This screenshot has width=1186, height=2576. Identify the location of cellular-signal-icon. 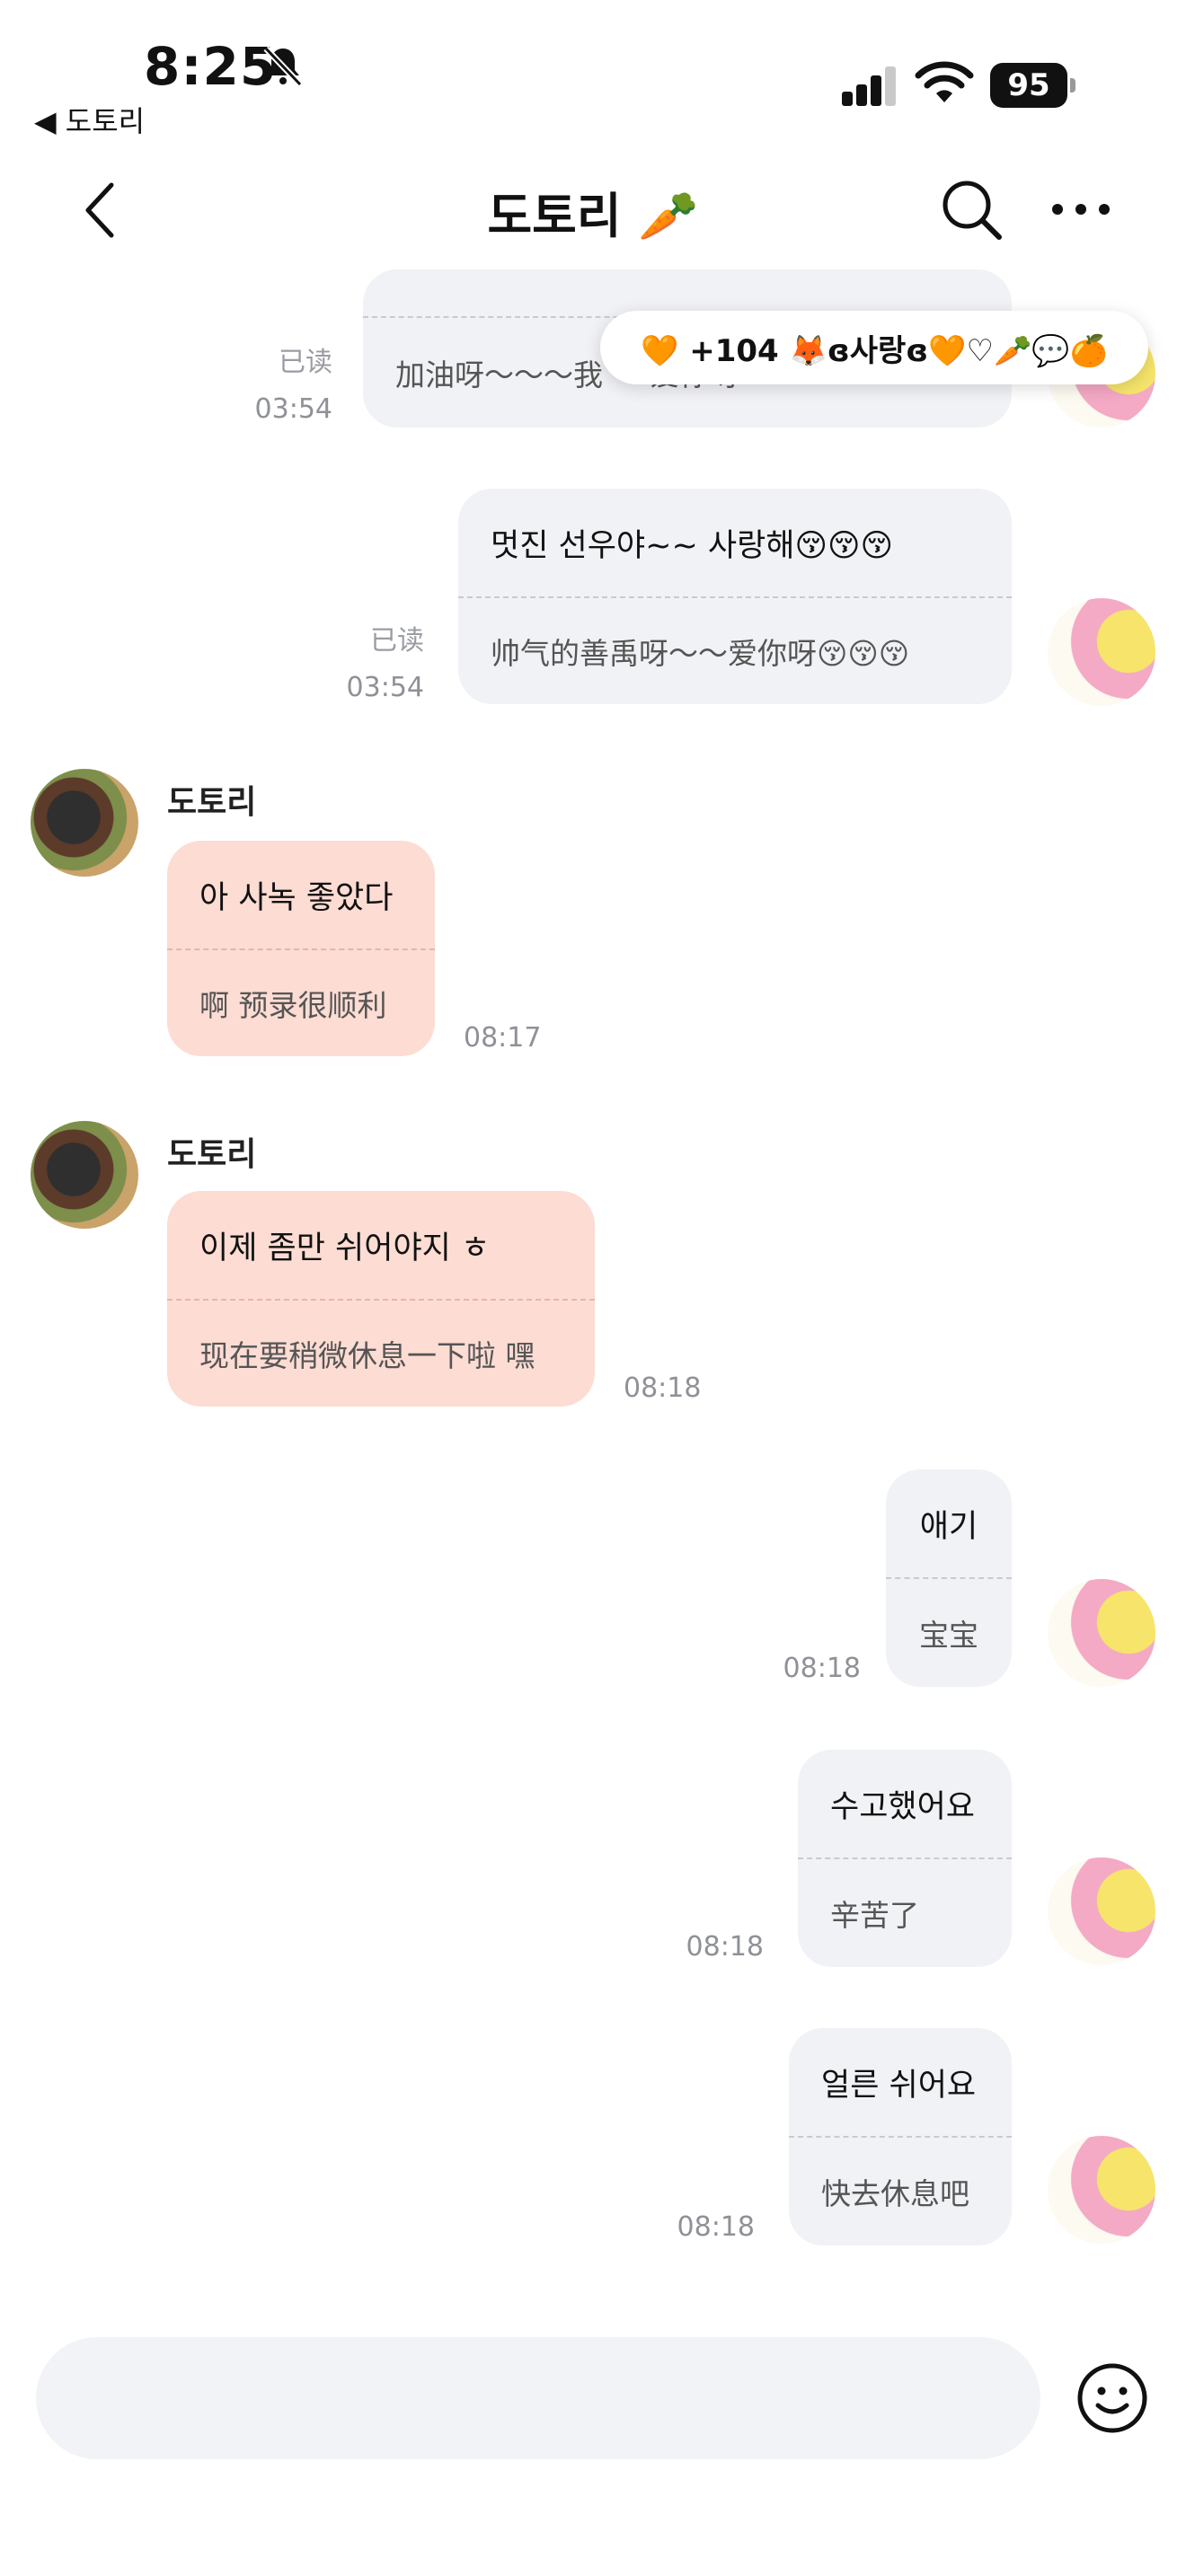
(869, 86).